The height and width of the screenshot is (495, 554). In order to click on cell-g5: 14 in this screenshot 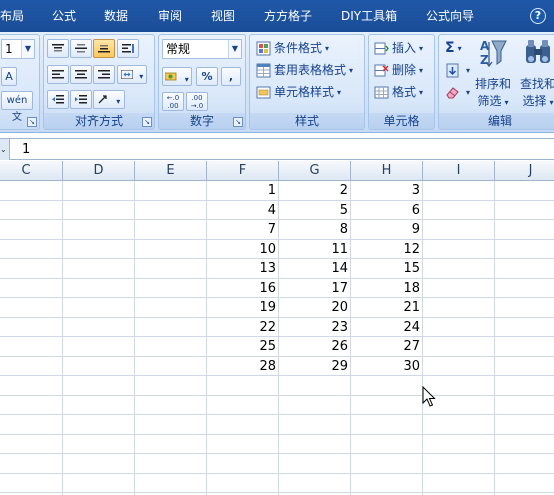, I will do `click(315, 268)`.